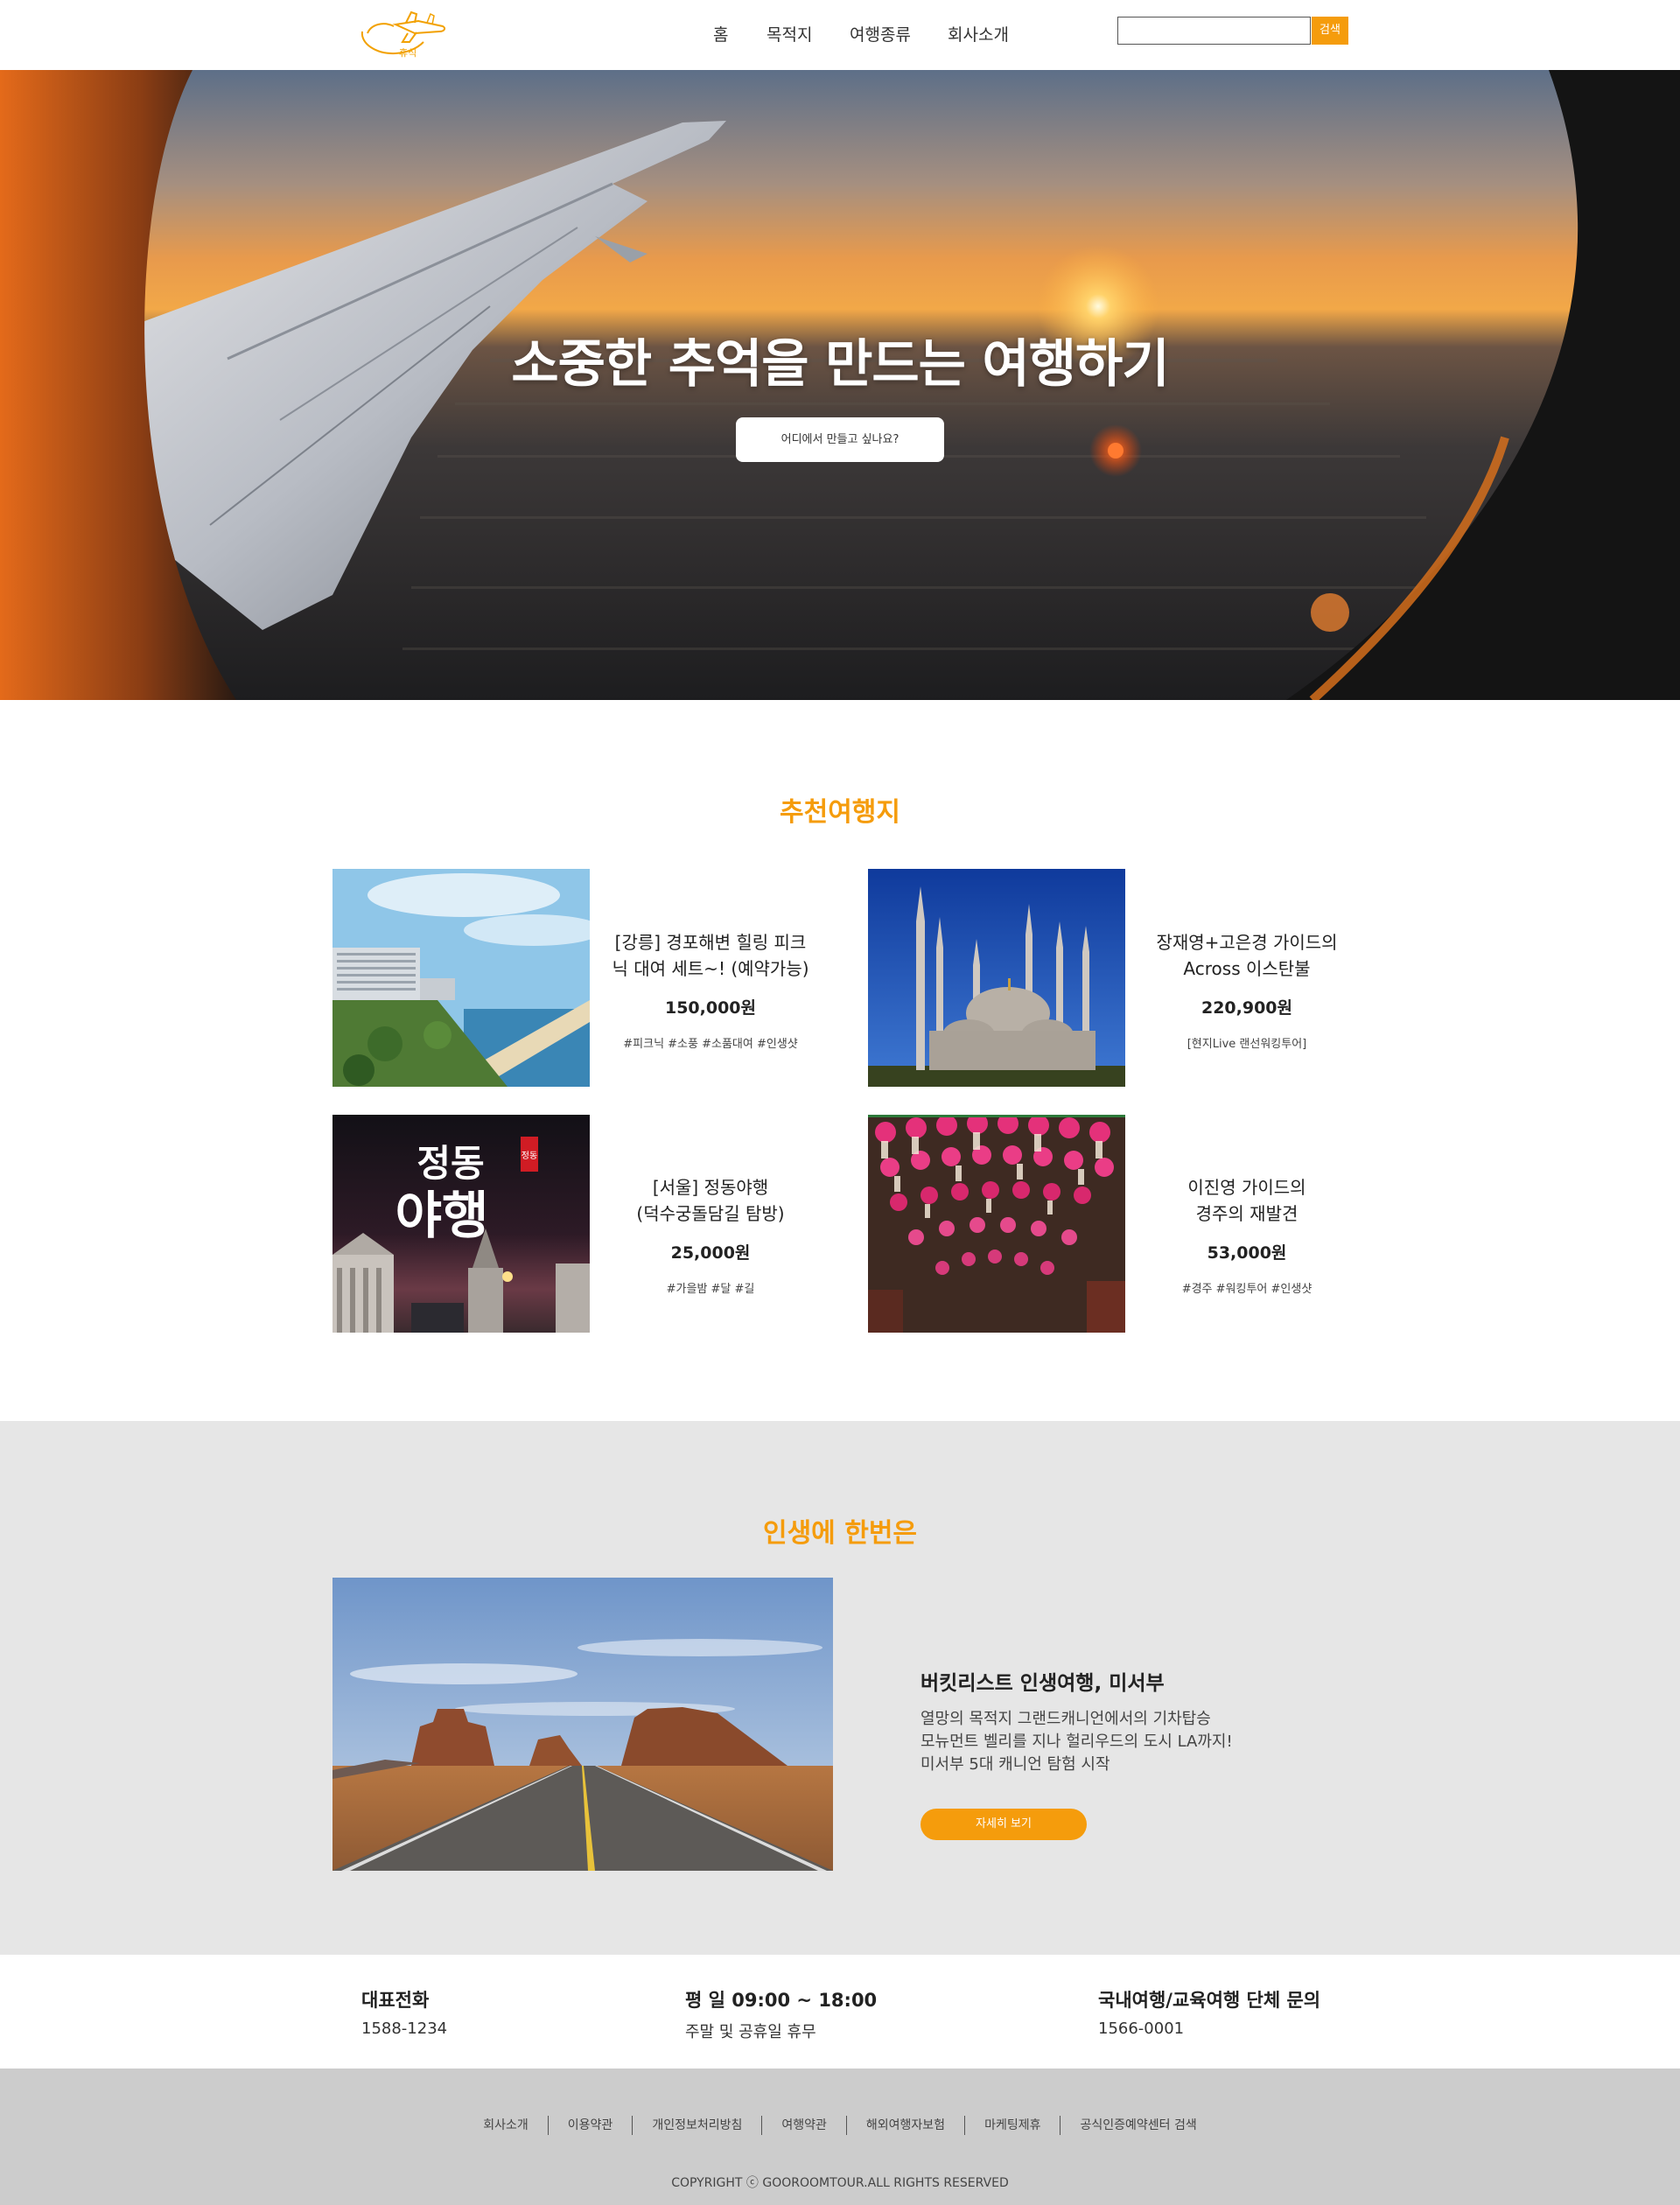  I want to click on site-header: 휴식 홈 목적지 여행종류 회사소개 검색, so click(840, 35).